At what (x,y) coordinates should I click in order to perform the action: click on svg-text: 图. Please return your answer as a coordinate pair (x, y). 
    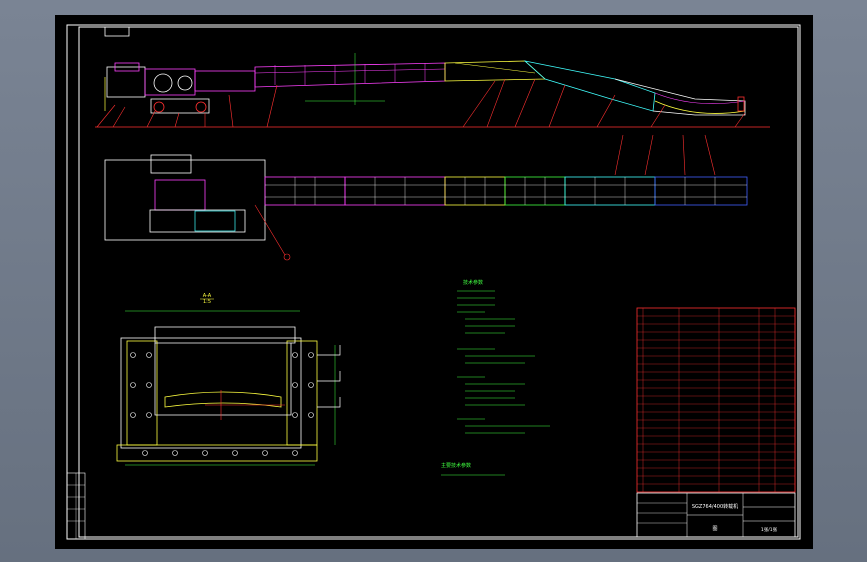
    Looking at the image, I should click on (714, 529).